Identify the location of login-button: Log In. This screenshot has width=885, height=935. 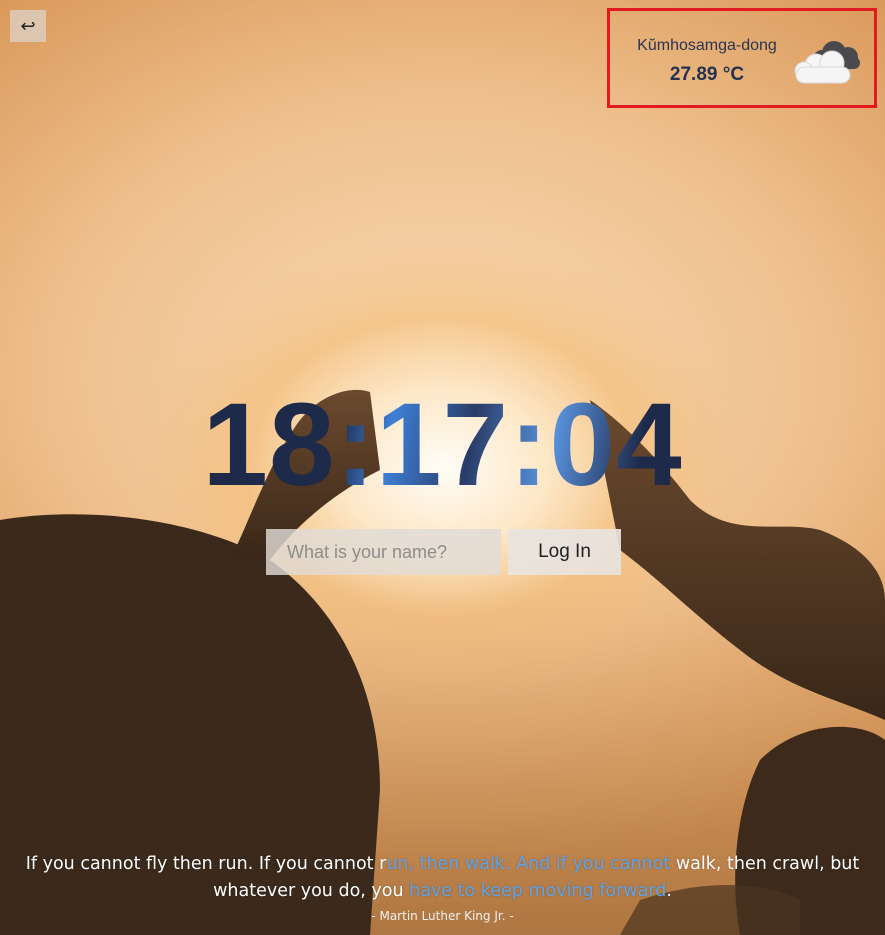
(564, 552).